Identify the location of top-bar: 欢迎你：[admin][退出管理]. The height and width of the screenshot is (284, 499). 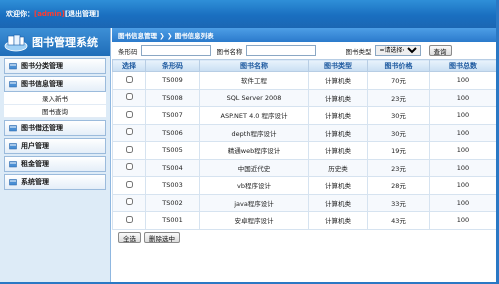
(249, 14).